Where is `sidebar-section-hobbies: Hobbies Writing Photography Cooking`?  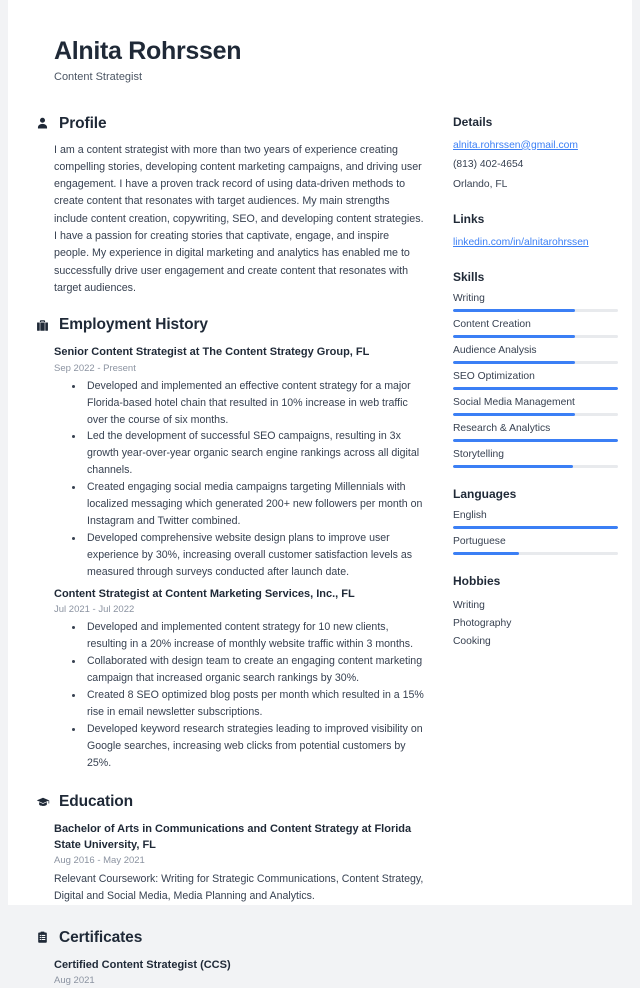 sidebar-section-hobbies: Hobbies Writing Photography Cooking is located at coordinates (535, 612).